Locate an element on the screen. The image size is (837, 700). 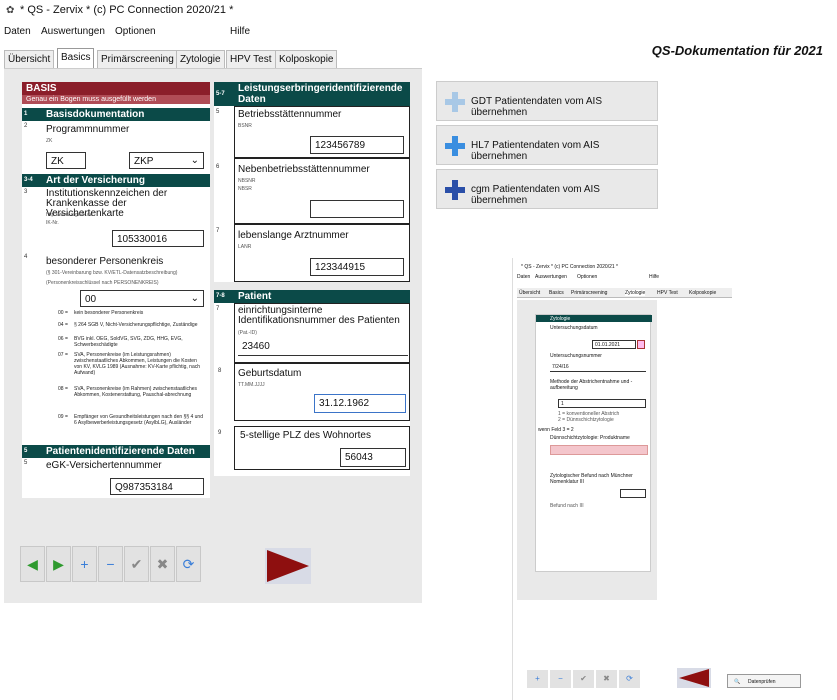
record-toolbar: ◀ ▶ + − ✔ ✖ ⟳ is located at coordinates (122, 564).